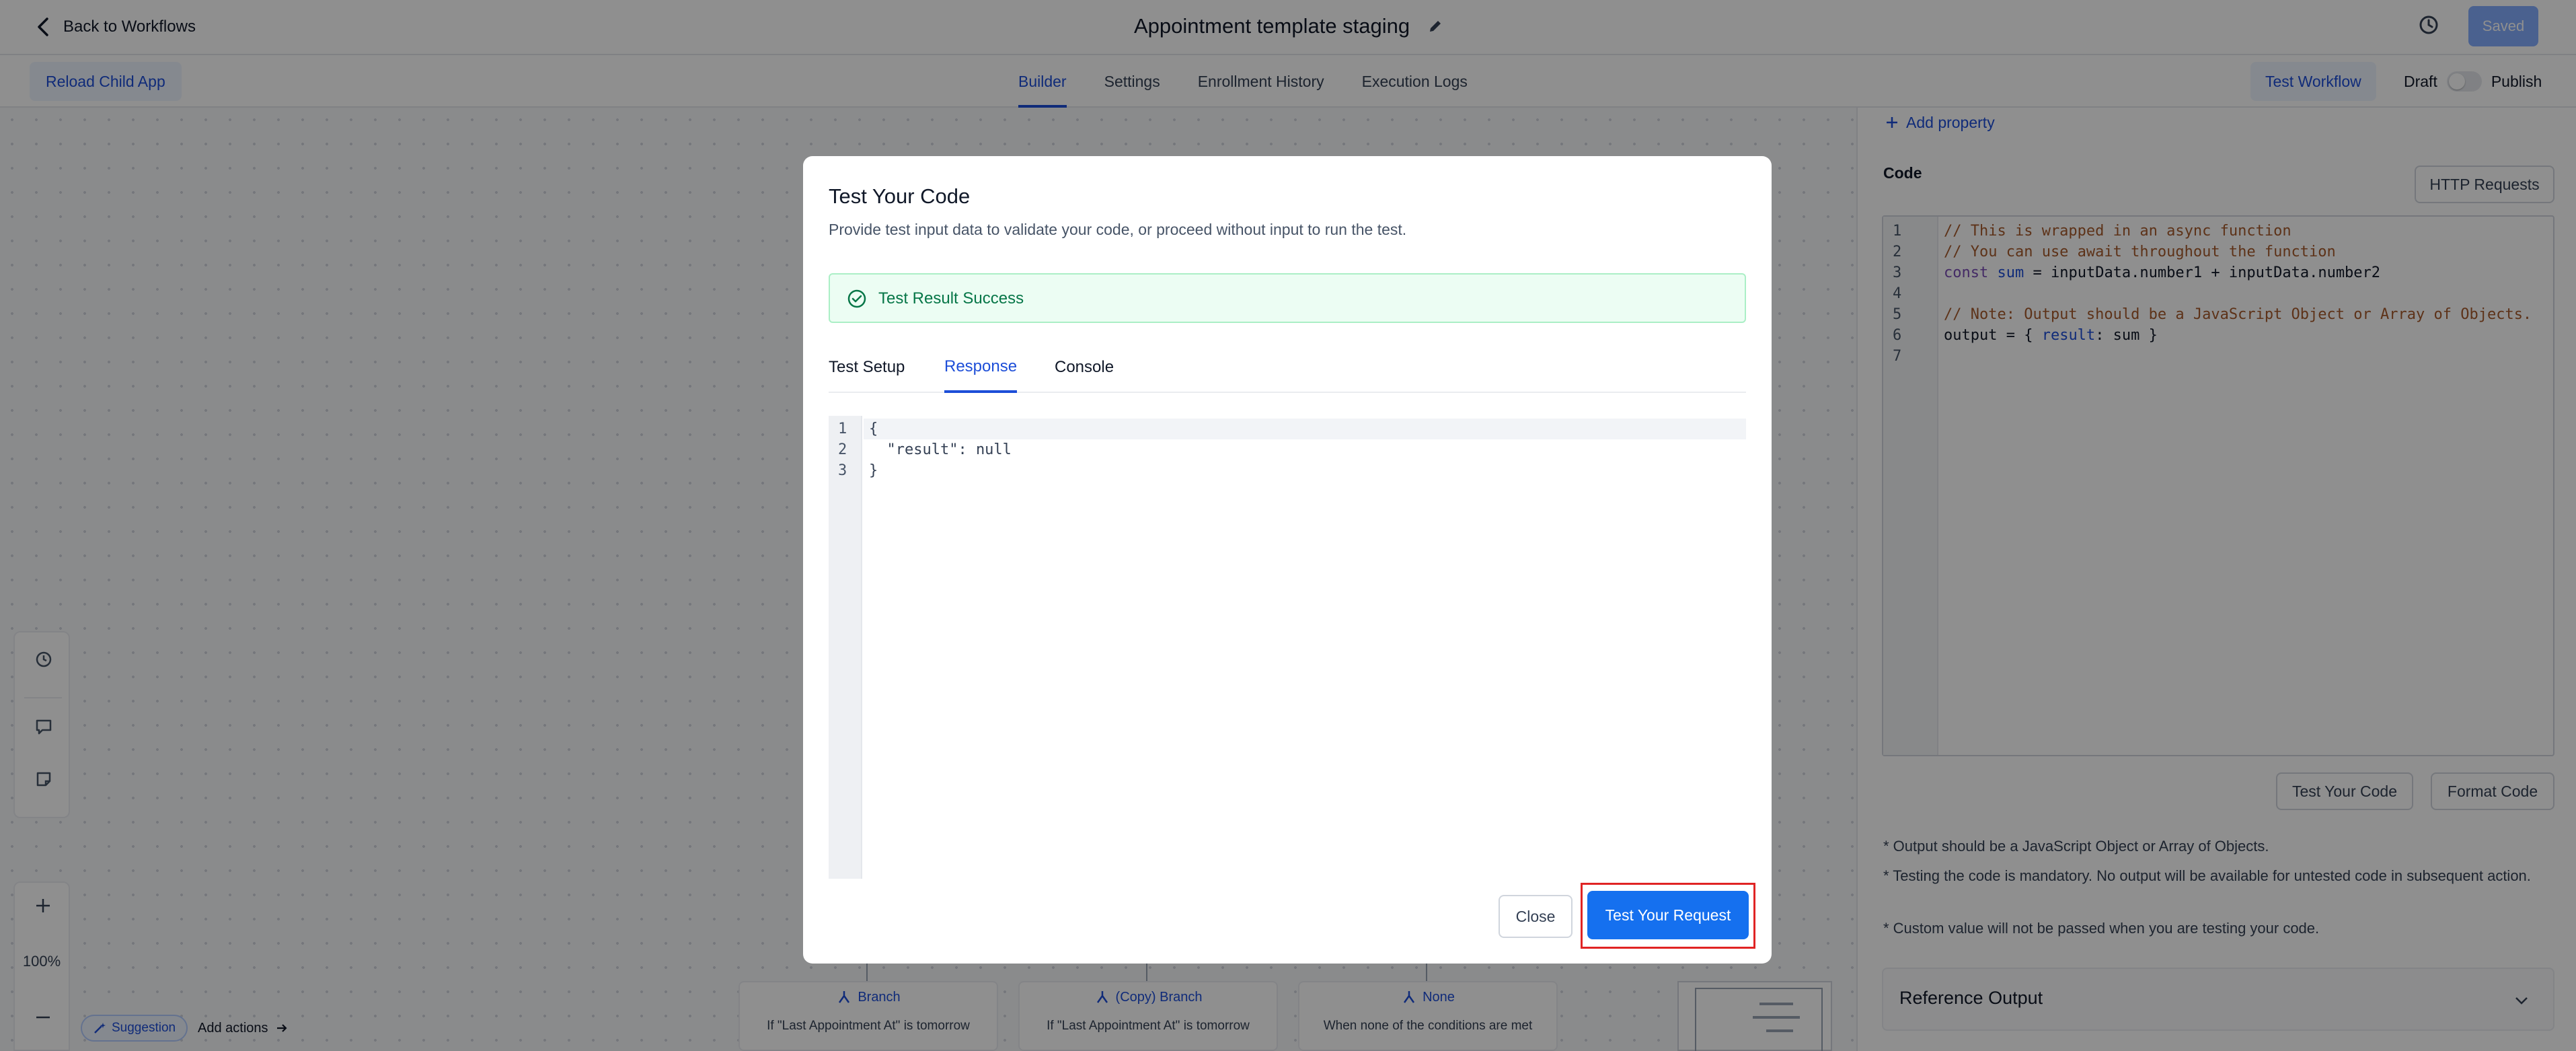  What do you see at coordinates (1287, 298) in the screenshot?
I see `test-success-banner: Test Result Success` at bounding box center [1287, 298].